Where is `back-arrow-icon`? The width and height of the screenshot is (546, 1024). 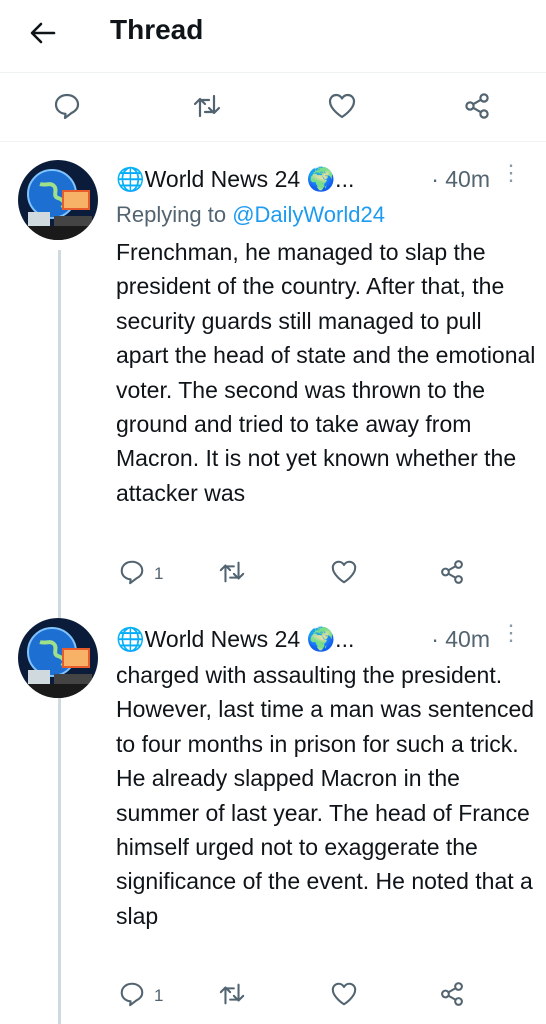 back-arrow-icon is located at coordinates (43, 33).